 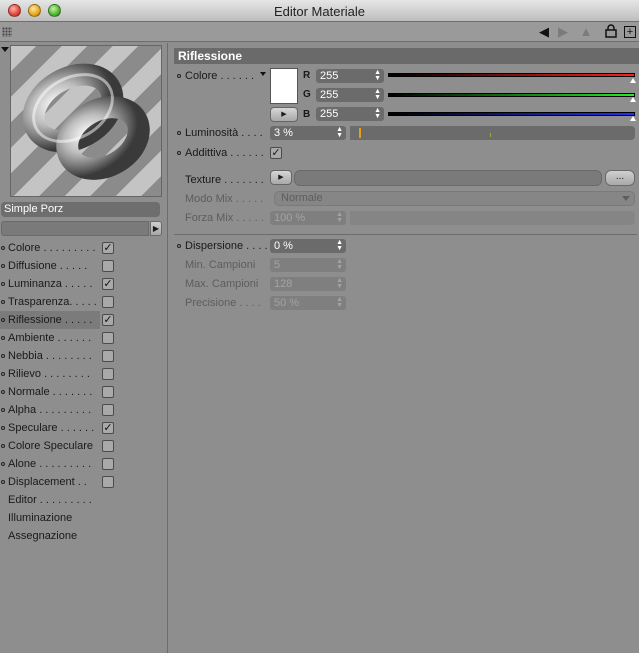 I want to click on channel-item: Nebbia . . . . . . . ., so click(x=84, y=356).